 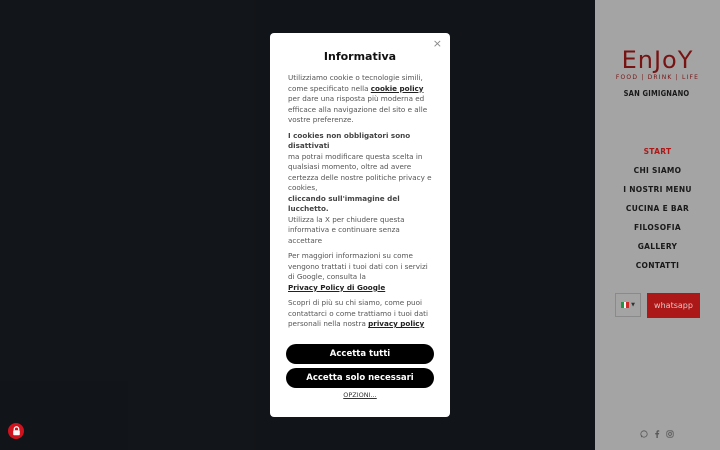 I want to click on lock-instruction: cliccando sull'immagine del lucchetto., so click(x=344, y=203).